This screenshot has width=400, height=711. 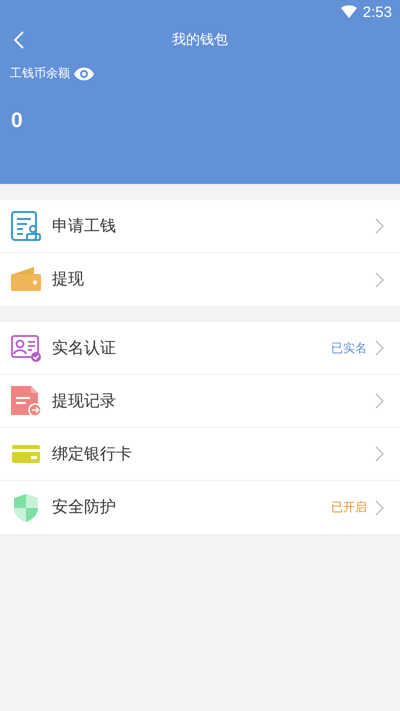 What do you see at coordinates (349, 507) in the screenshot?
I see `status-text: 已开启` at bounding box center [349, 507].